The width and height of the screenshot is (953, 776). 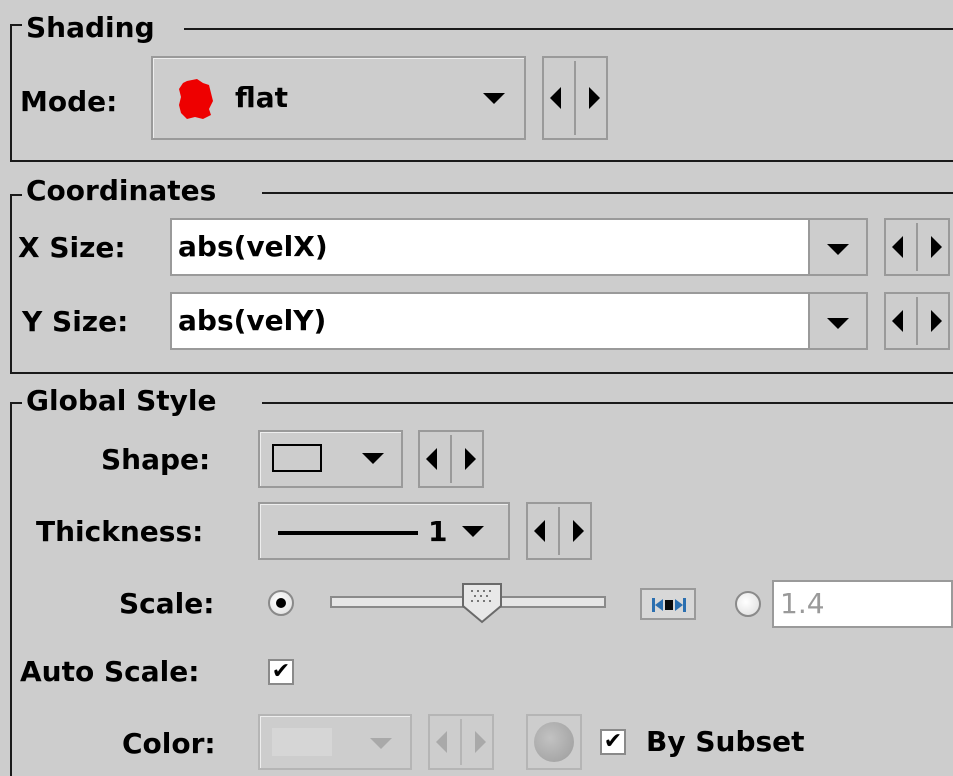 I want to click on global-style-section-title: Global Style, so click(x=121, y=400).